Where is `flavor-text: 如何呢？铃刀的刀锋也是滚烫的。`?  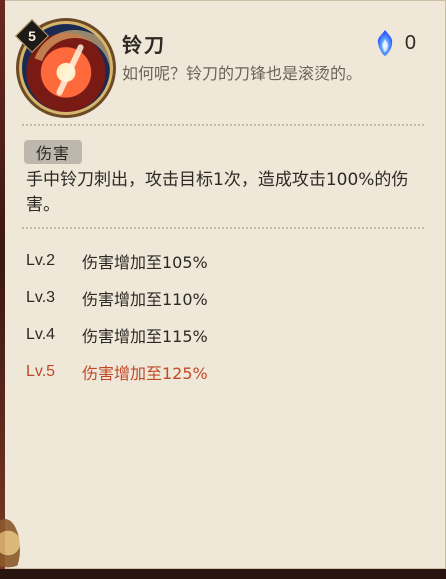
flavor-text: 如何呢？铃刀的刀锋也是滚烫的。 is located at coordinates (242, 73).